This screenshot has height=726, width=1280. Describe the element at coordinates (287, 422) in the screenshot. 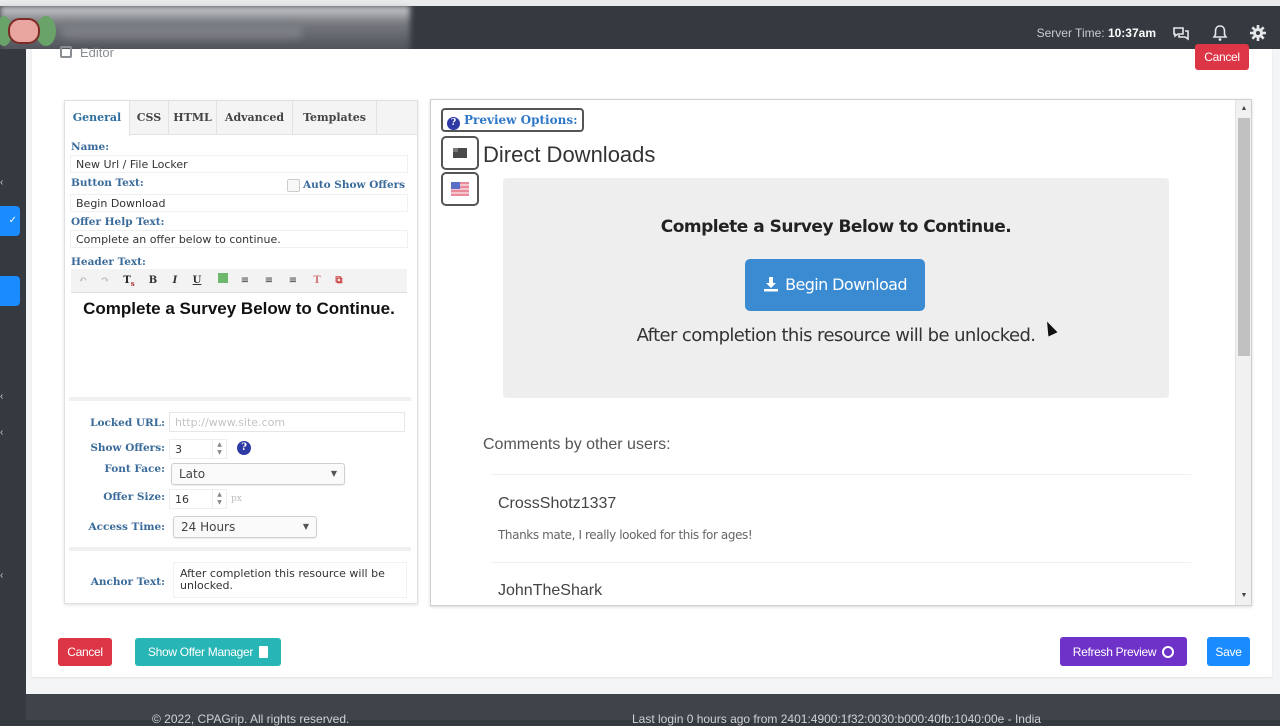

I see `locked-url-input: http://www.site.com` at that location.